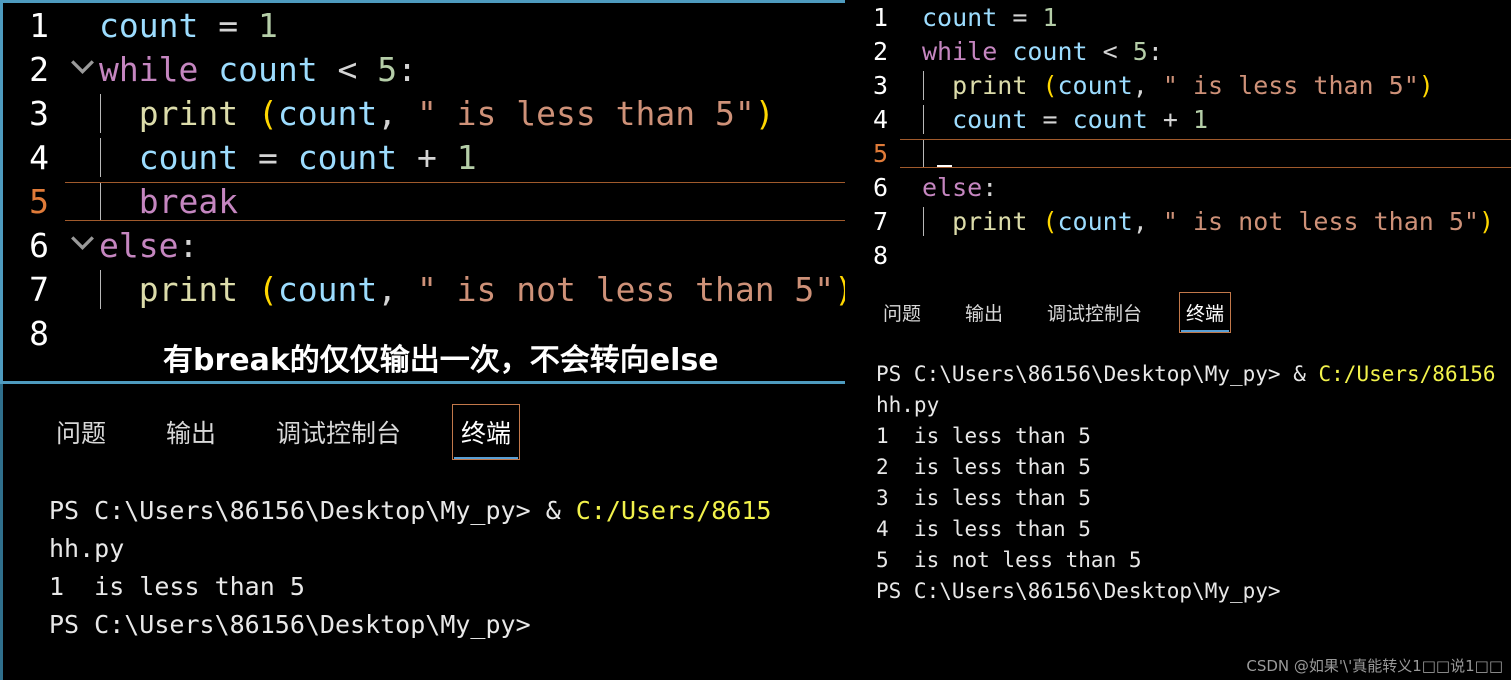 The height and width of the screenshot is (680, 1511). Describe the element at coordinates (944, 166) in the screenshot. I see `text-cursor` at that location.